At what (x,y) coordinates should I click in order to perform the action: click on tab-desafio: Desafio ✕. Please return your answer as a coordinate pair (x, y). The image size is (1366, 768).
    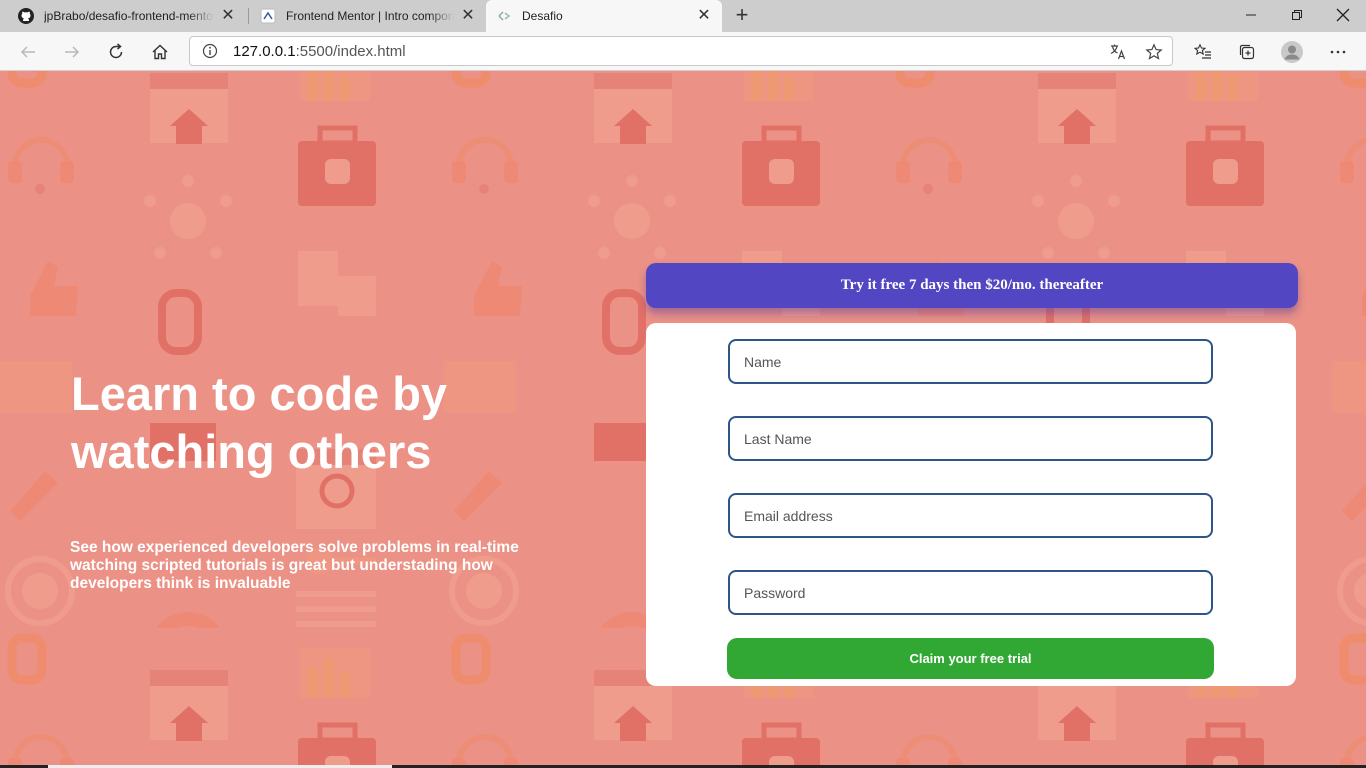
    Looking at the image, I should click on (604, 16).